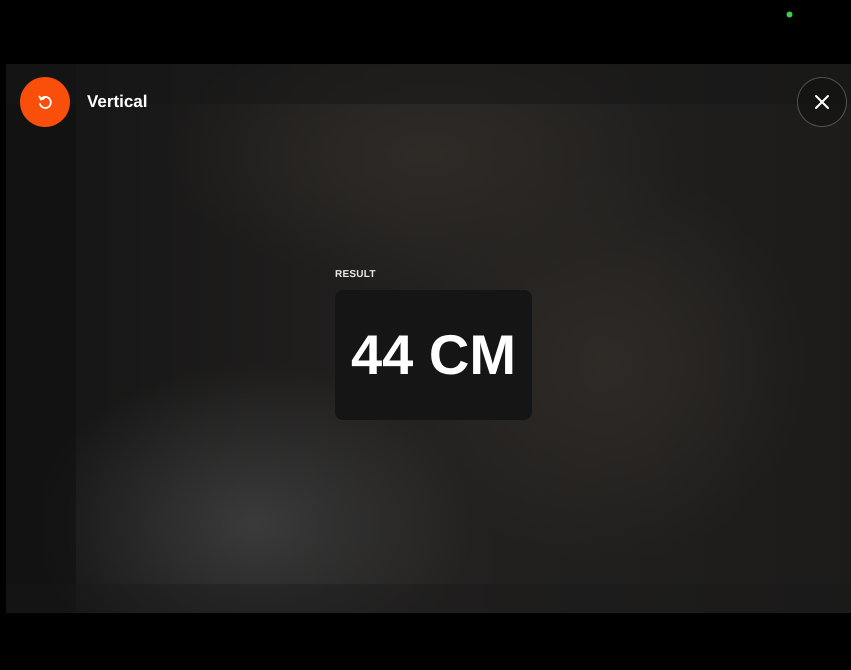  What do you see at coordinates (117, 102) in the screenshot?
I see `mode-label: Vertical` at bounding box center [117, 102].